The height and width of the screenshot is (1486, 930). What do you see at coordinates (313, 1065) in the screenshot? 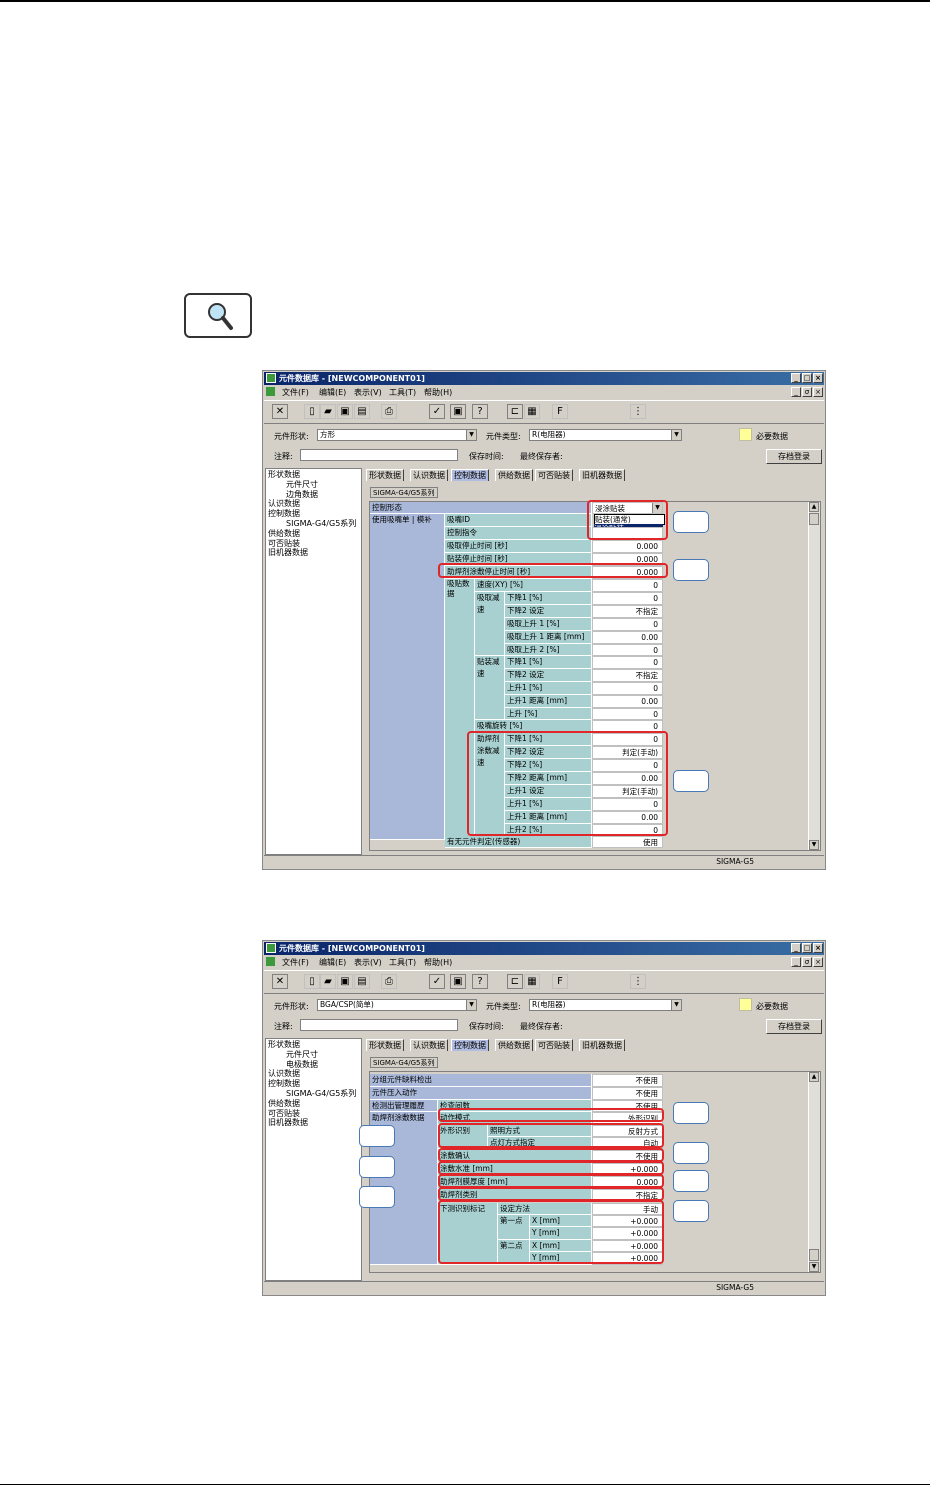
I see `tree-item-electrode: 电极数据` at bounding box center [313, 1065].